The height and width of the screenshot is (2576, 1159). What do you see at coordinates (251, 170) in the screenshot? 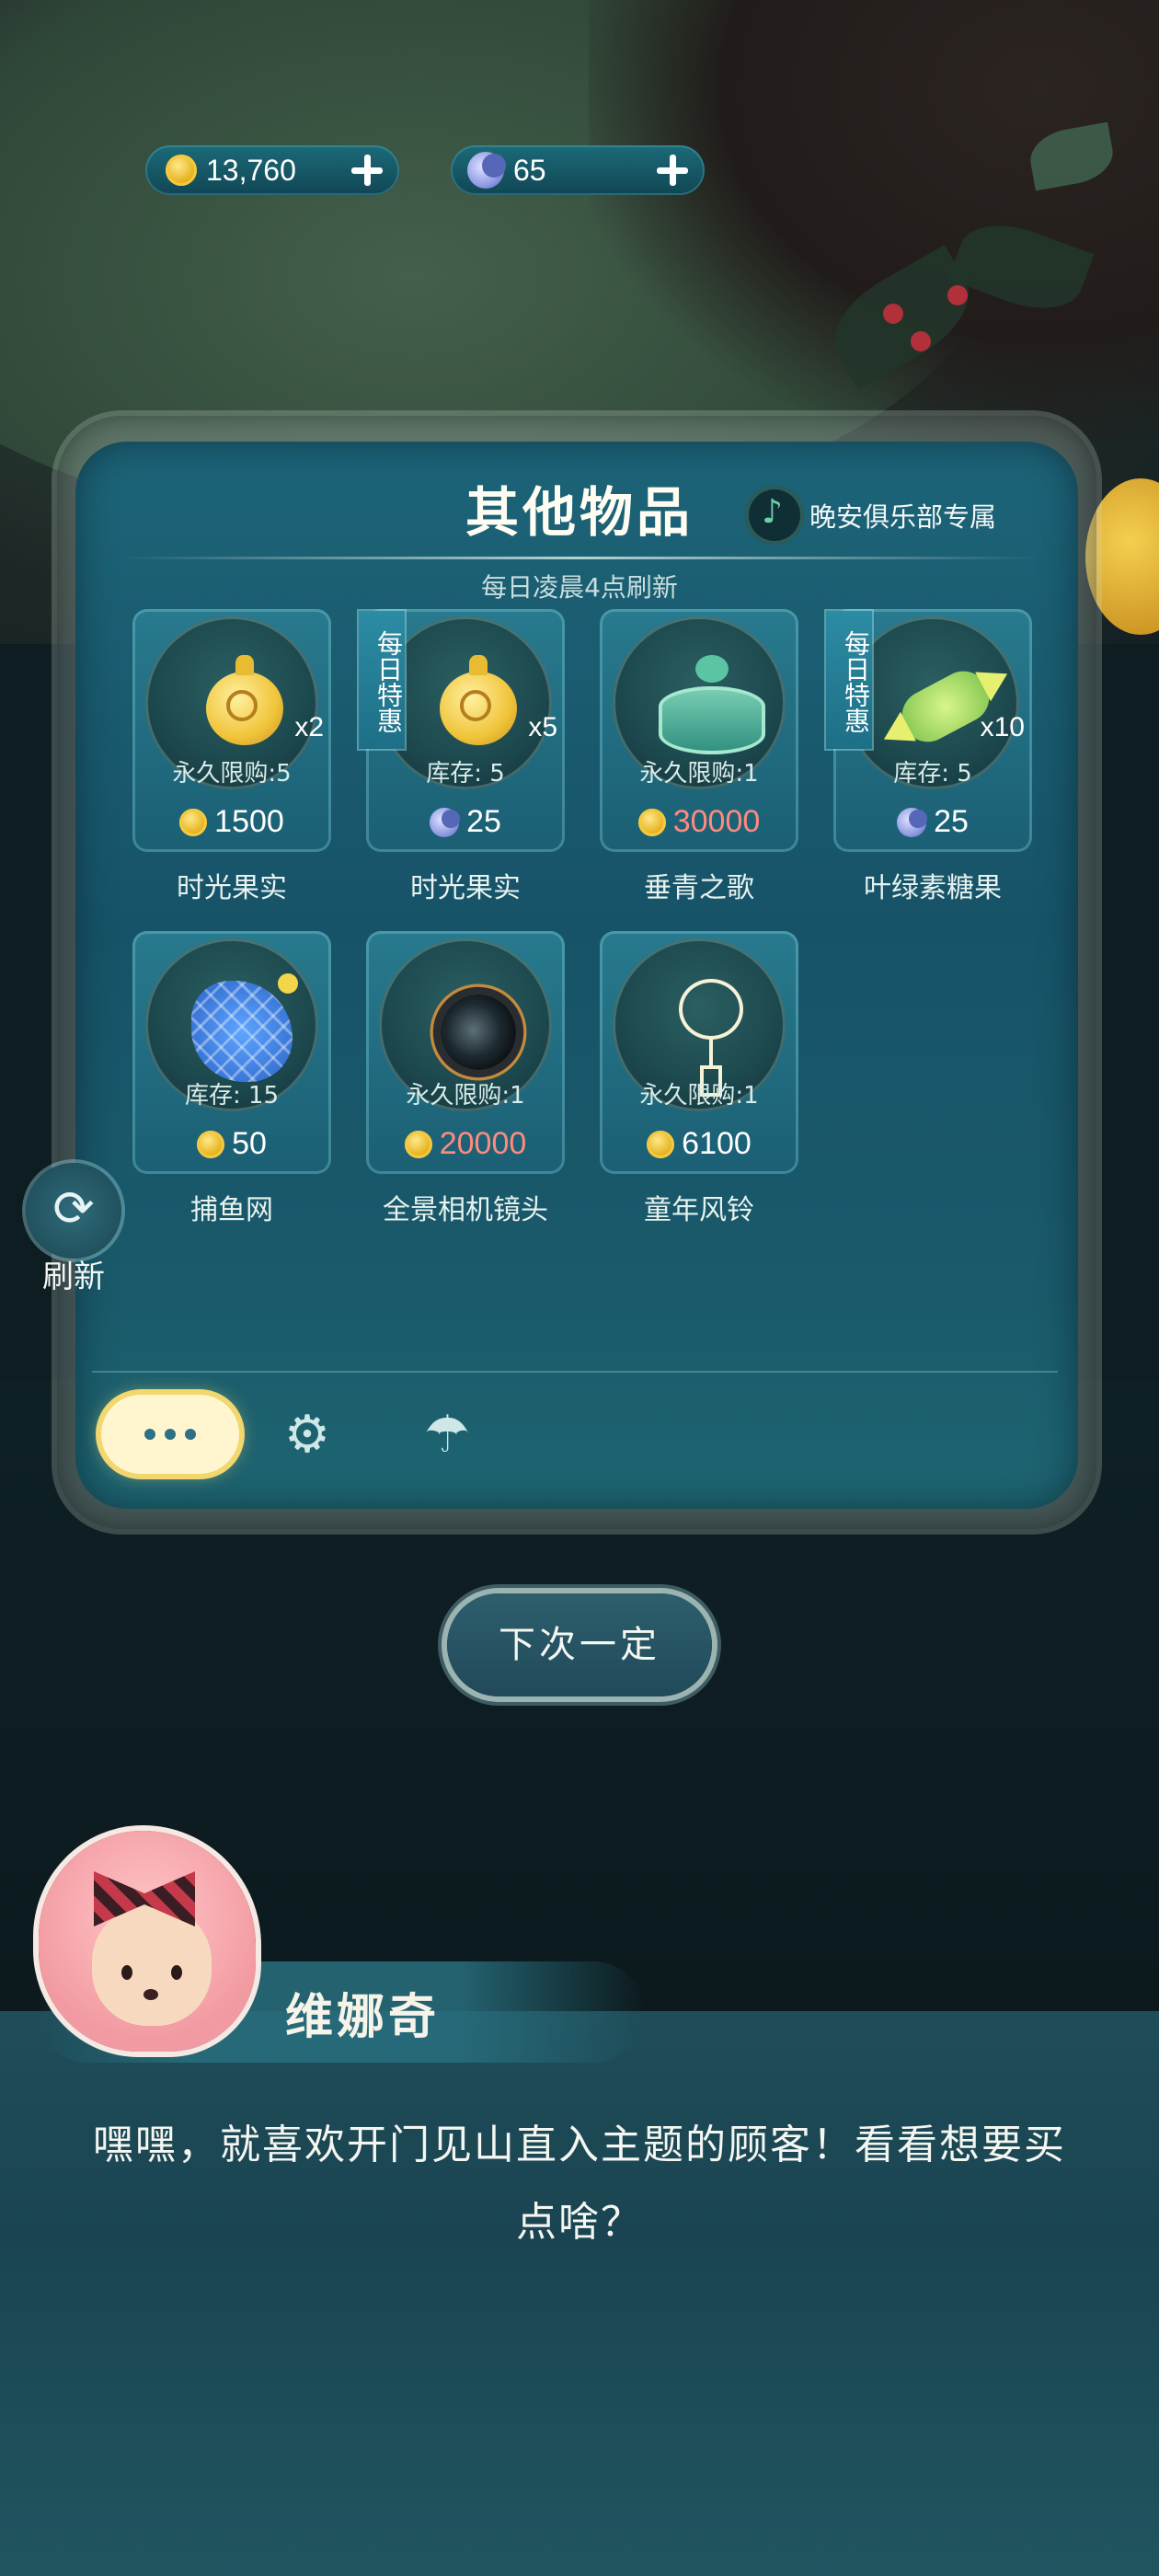
I see `coin-amount: 13,760` at bounding box center [251, 170].